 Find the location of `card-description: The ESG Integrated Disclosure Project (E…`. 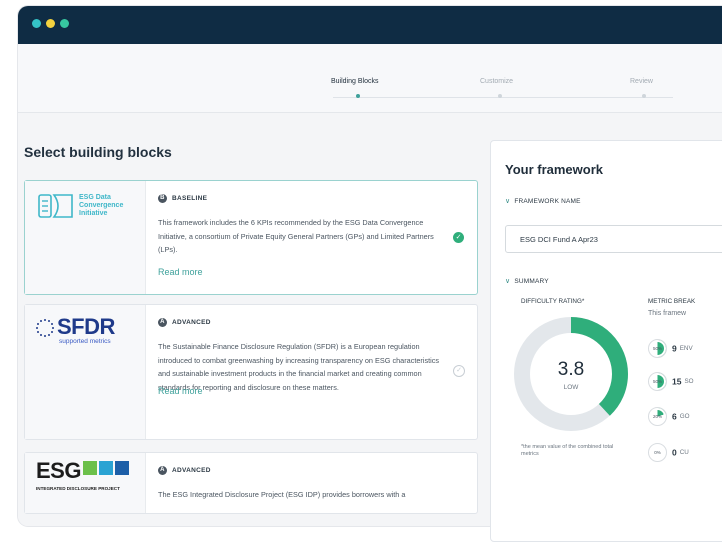

card-description: The ESG Integrated Disclosure Project (E… is located at coordinates (282, 494).